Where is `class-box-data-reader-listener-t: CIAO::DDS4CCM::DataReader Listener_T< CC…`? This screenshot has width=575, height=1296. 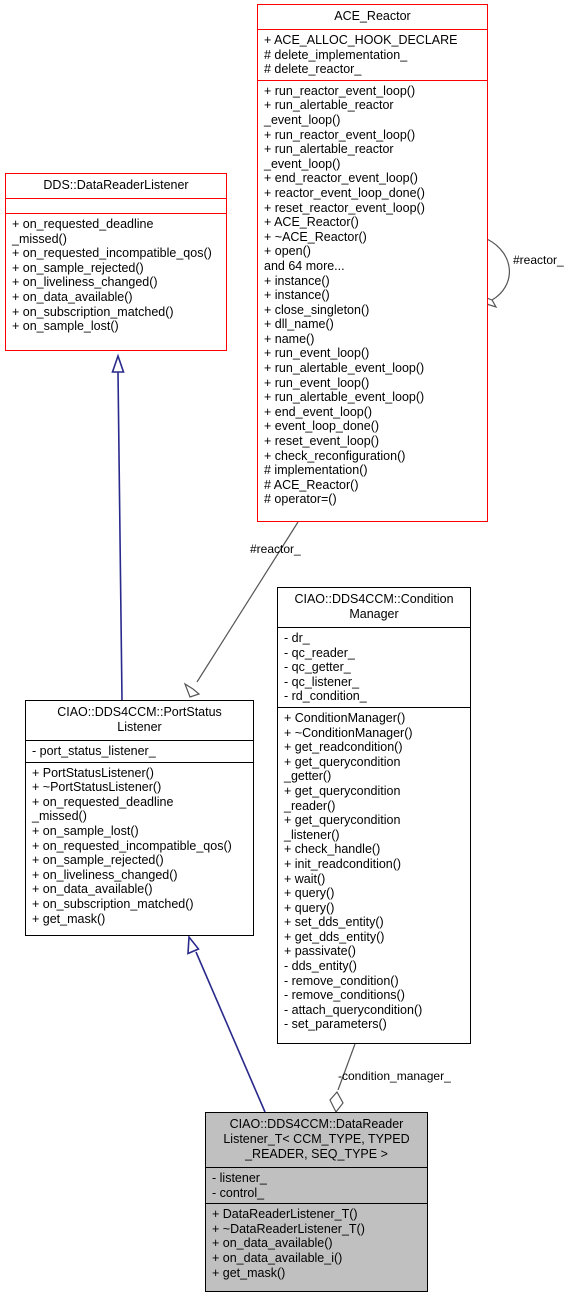
class-box-data-reader-listener-t: CIAO::DDS4CCM::DataReader Listener_T< CC… is located at coordinates (316, 1202).